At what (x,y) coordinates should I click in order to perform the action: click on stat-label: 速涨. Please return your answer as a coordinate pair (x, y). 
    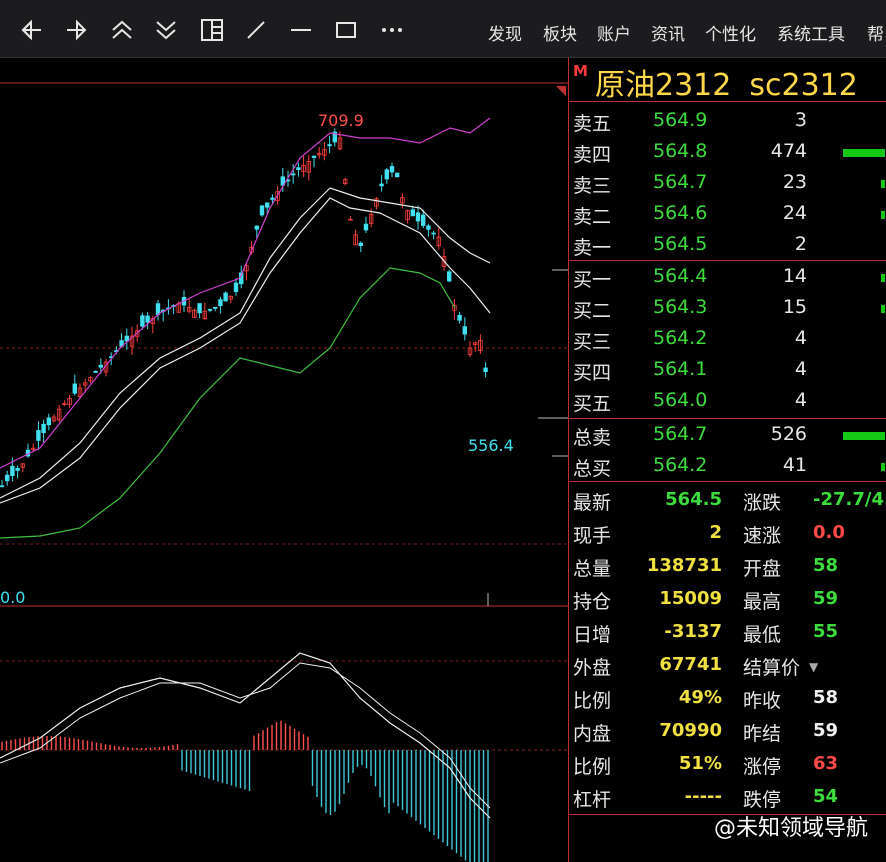
    Looking at the image, I should click on (762, 536).